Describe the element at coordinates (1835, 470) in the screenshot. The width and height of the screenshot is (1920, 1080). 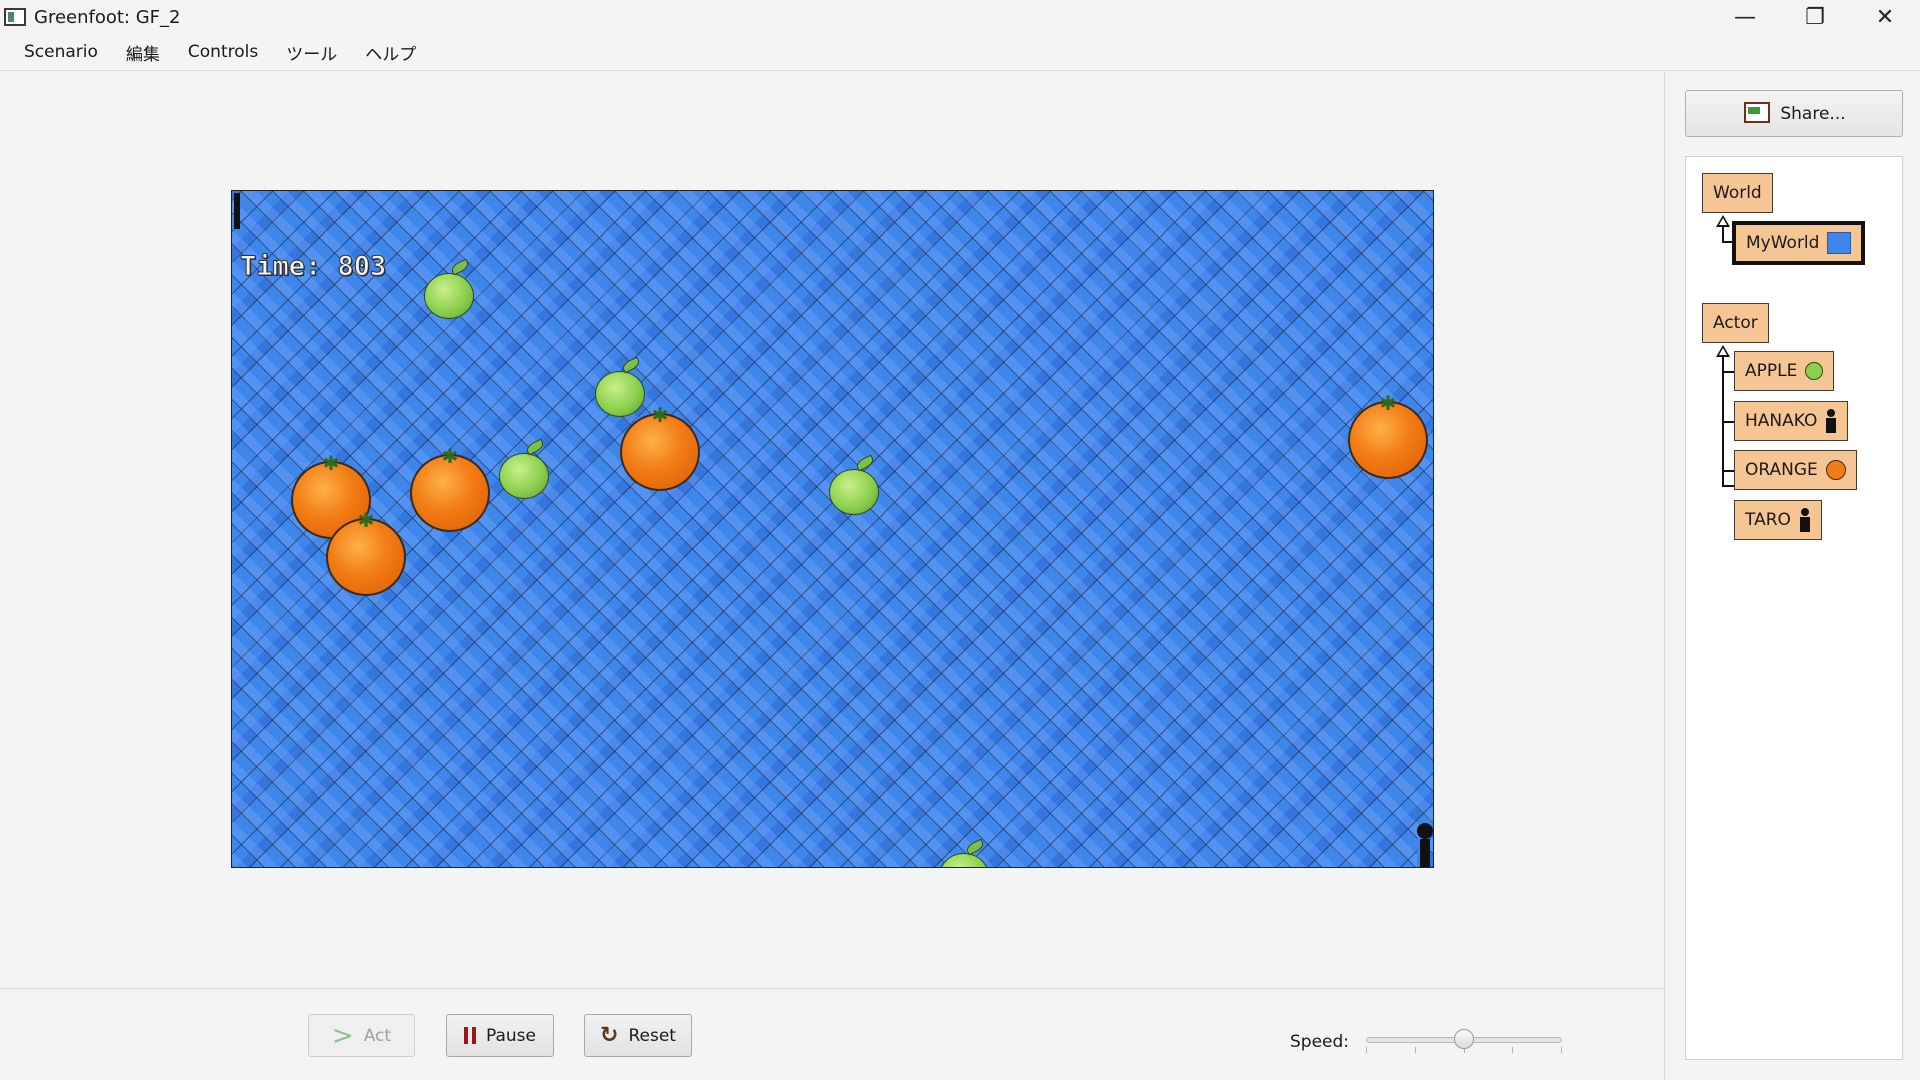
I see `orange-icon` at that location.